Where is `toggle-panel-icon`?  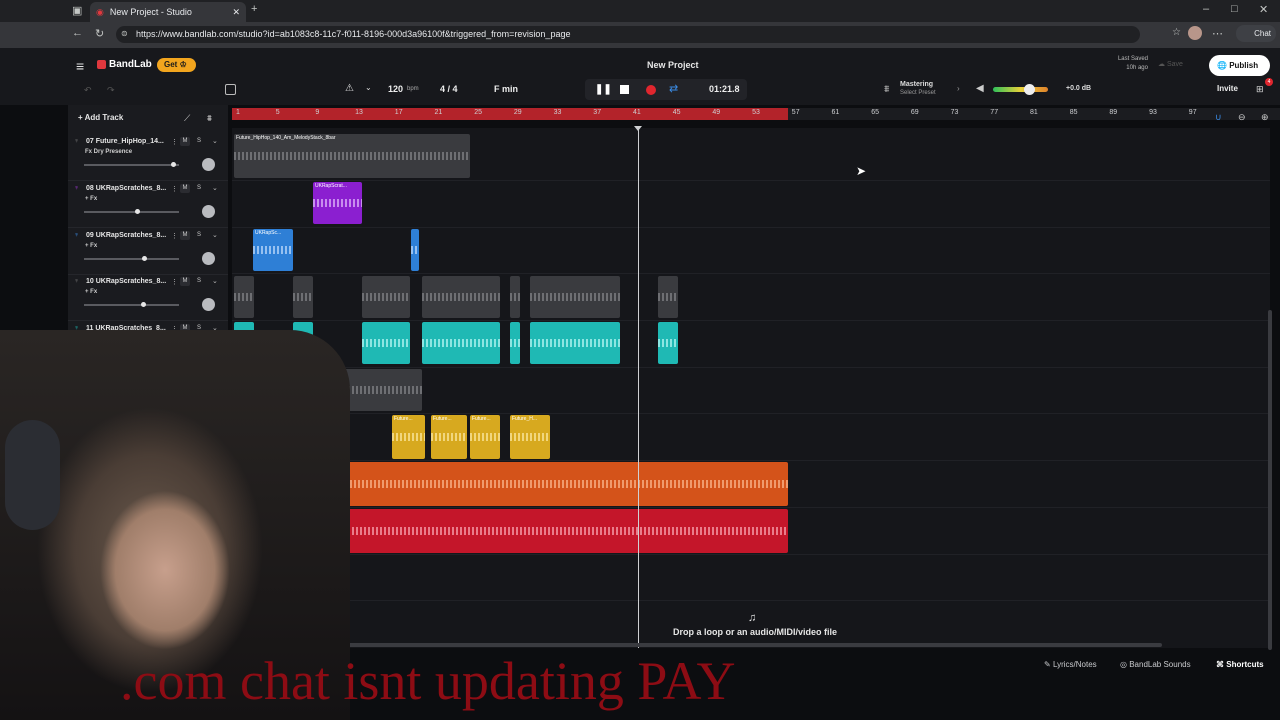 toggle-panel-icon is located at coordinates (230, 89).